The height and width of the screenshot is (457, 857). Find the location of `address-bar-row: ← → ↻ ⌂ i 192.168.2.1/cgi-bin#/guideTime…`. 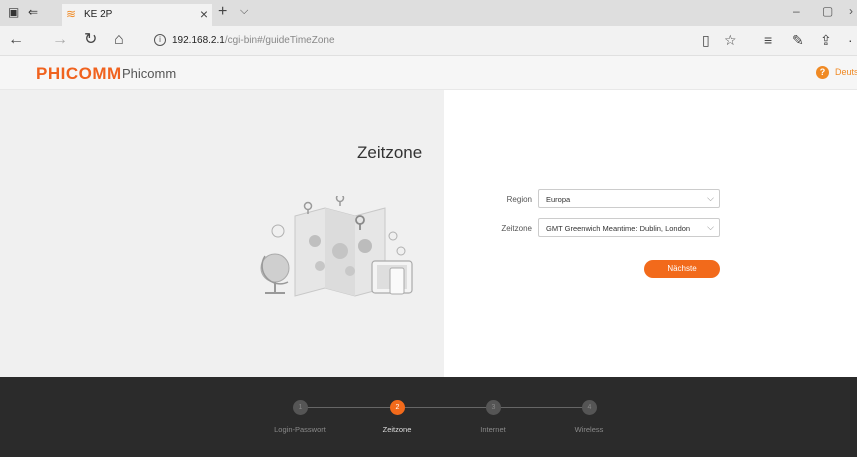

address-bar-row: ← → ↻ ⌂ i 192.168.2.1/cgi-bin#/guideTime… is located at coordinates (428, 41).